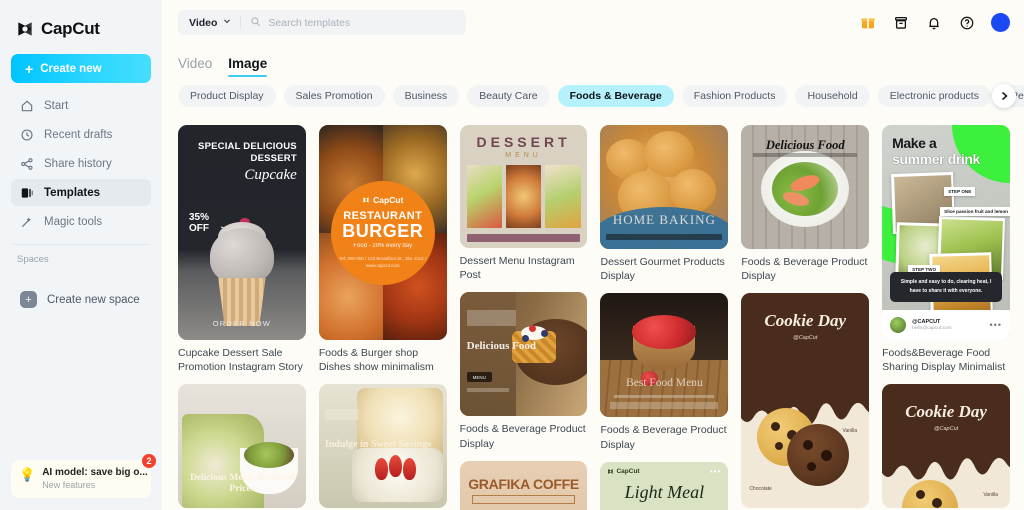  I want to click on create-new-button: + Create new, so click(81, 68).